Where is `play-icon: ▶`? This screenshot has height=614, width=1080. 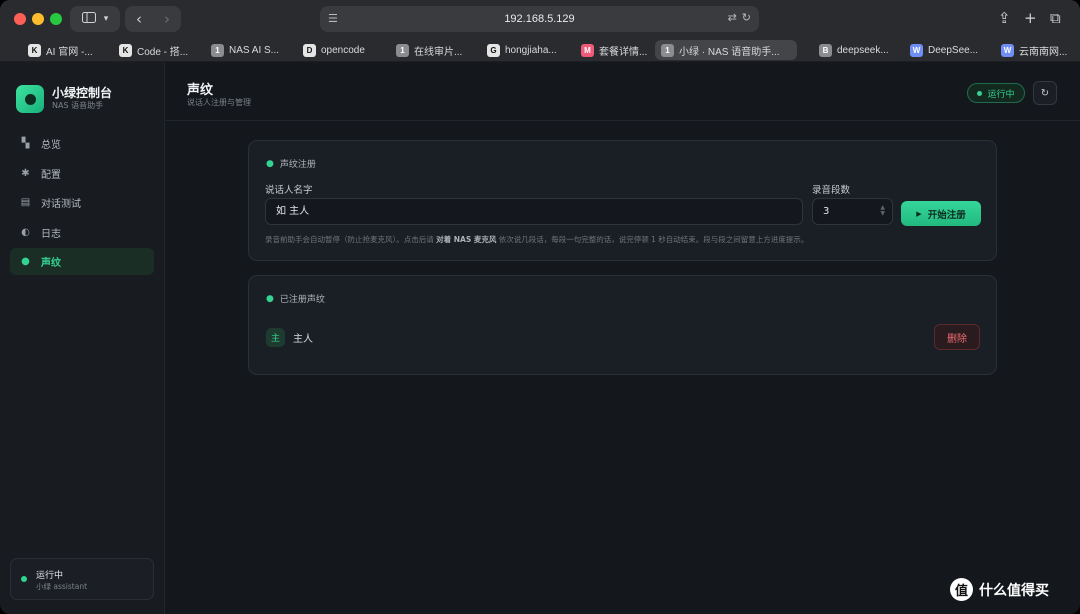 play-icon: ▶ is located at coordinates (919, 213).